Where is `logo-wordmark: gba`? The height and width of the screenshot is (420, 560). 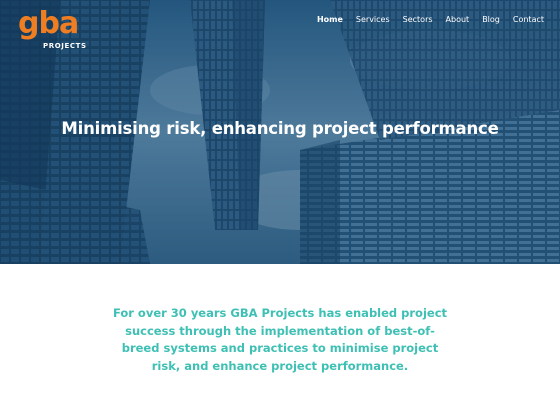
logo-wordmark: gba is located at coordinates (48, 23).